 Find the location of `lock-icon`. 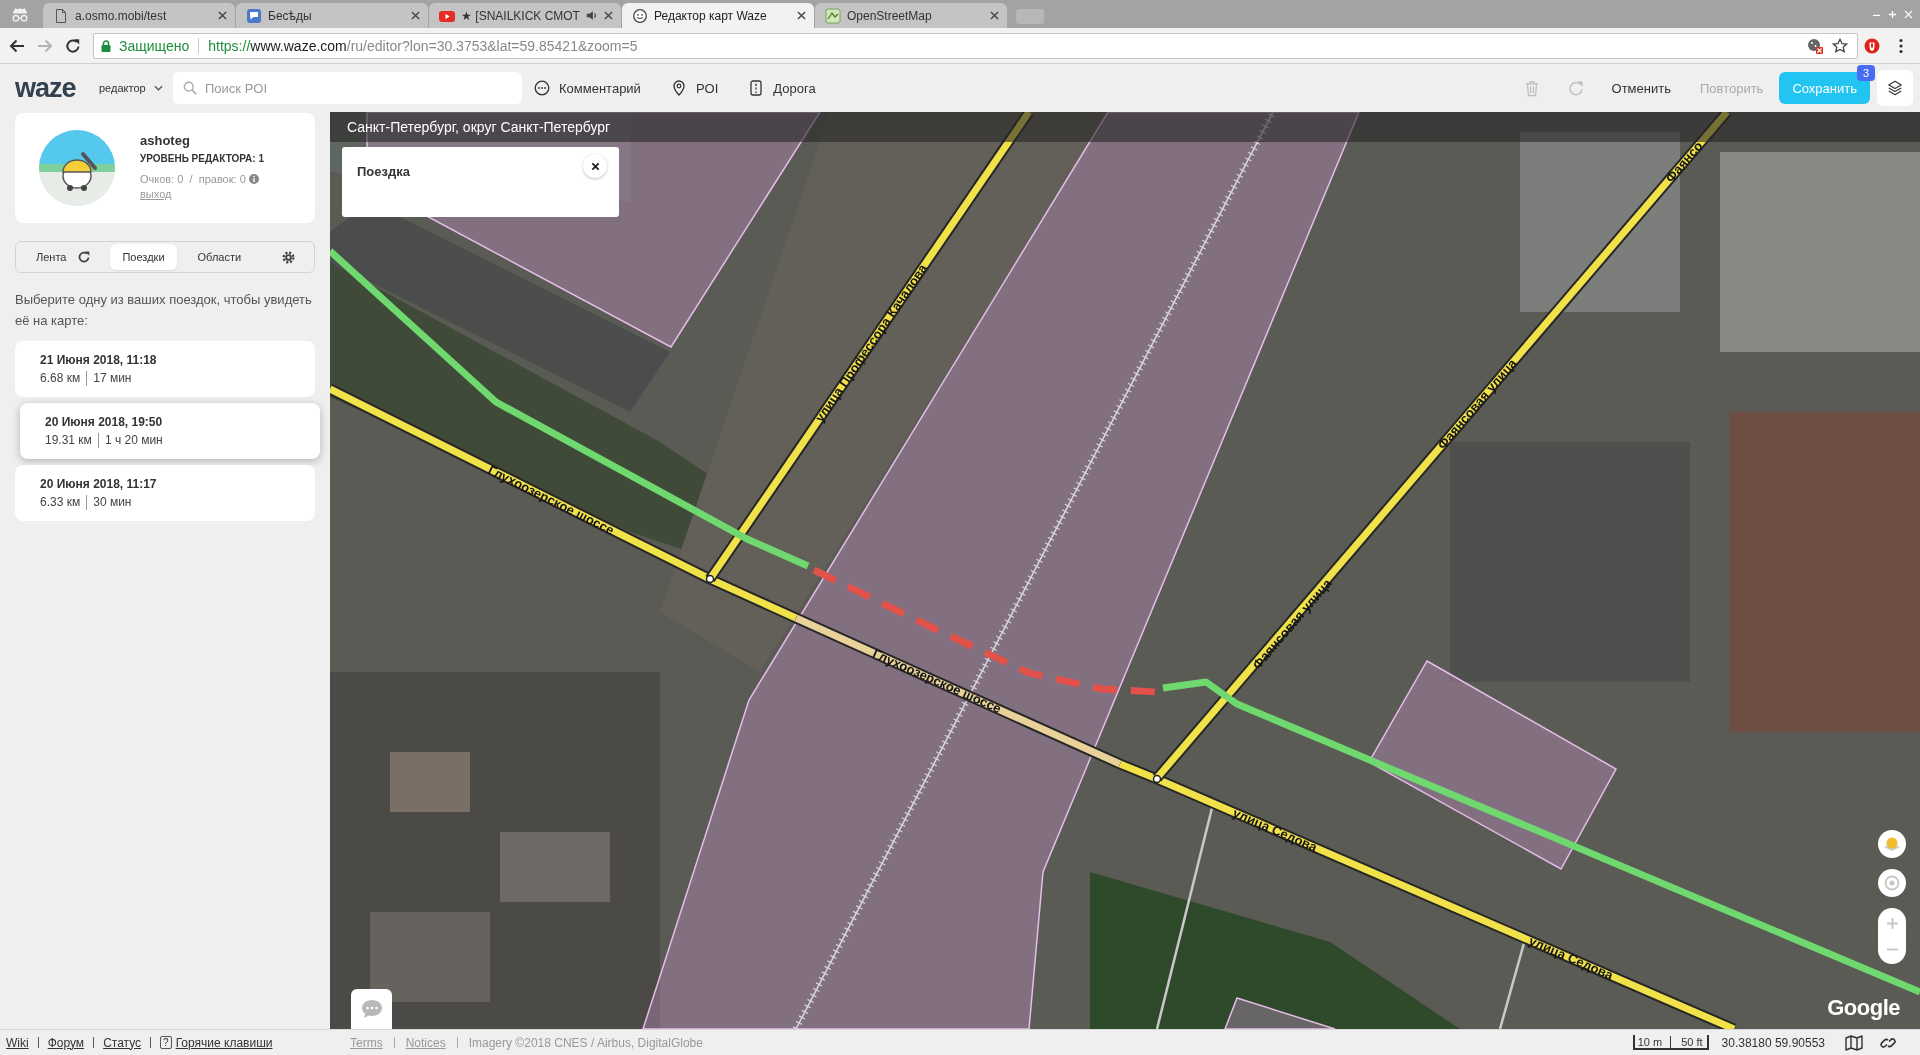

lock-icon is located at coordinates (106, 45).